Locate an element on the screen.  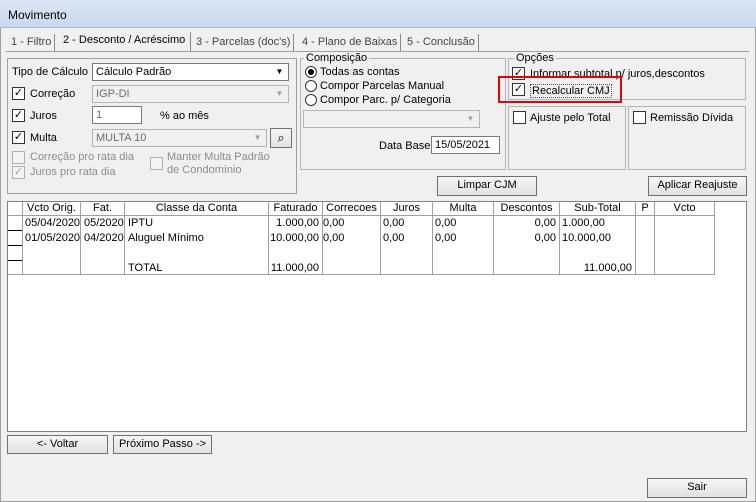
radio-parc-categoria-label: Compor Parc. p/ Categoria is located at coordinates (385, 100).